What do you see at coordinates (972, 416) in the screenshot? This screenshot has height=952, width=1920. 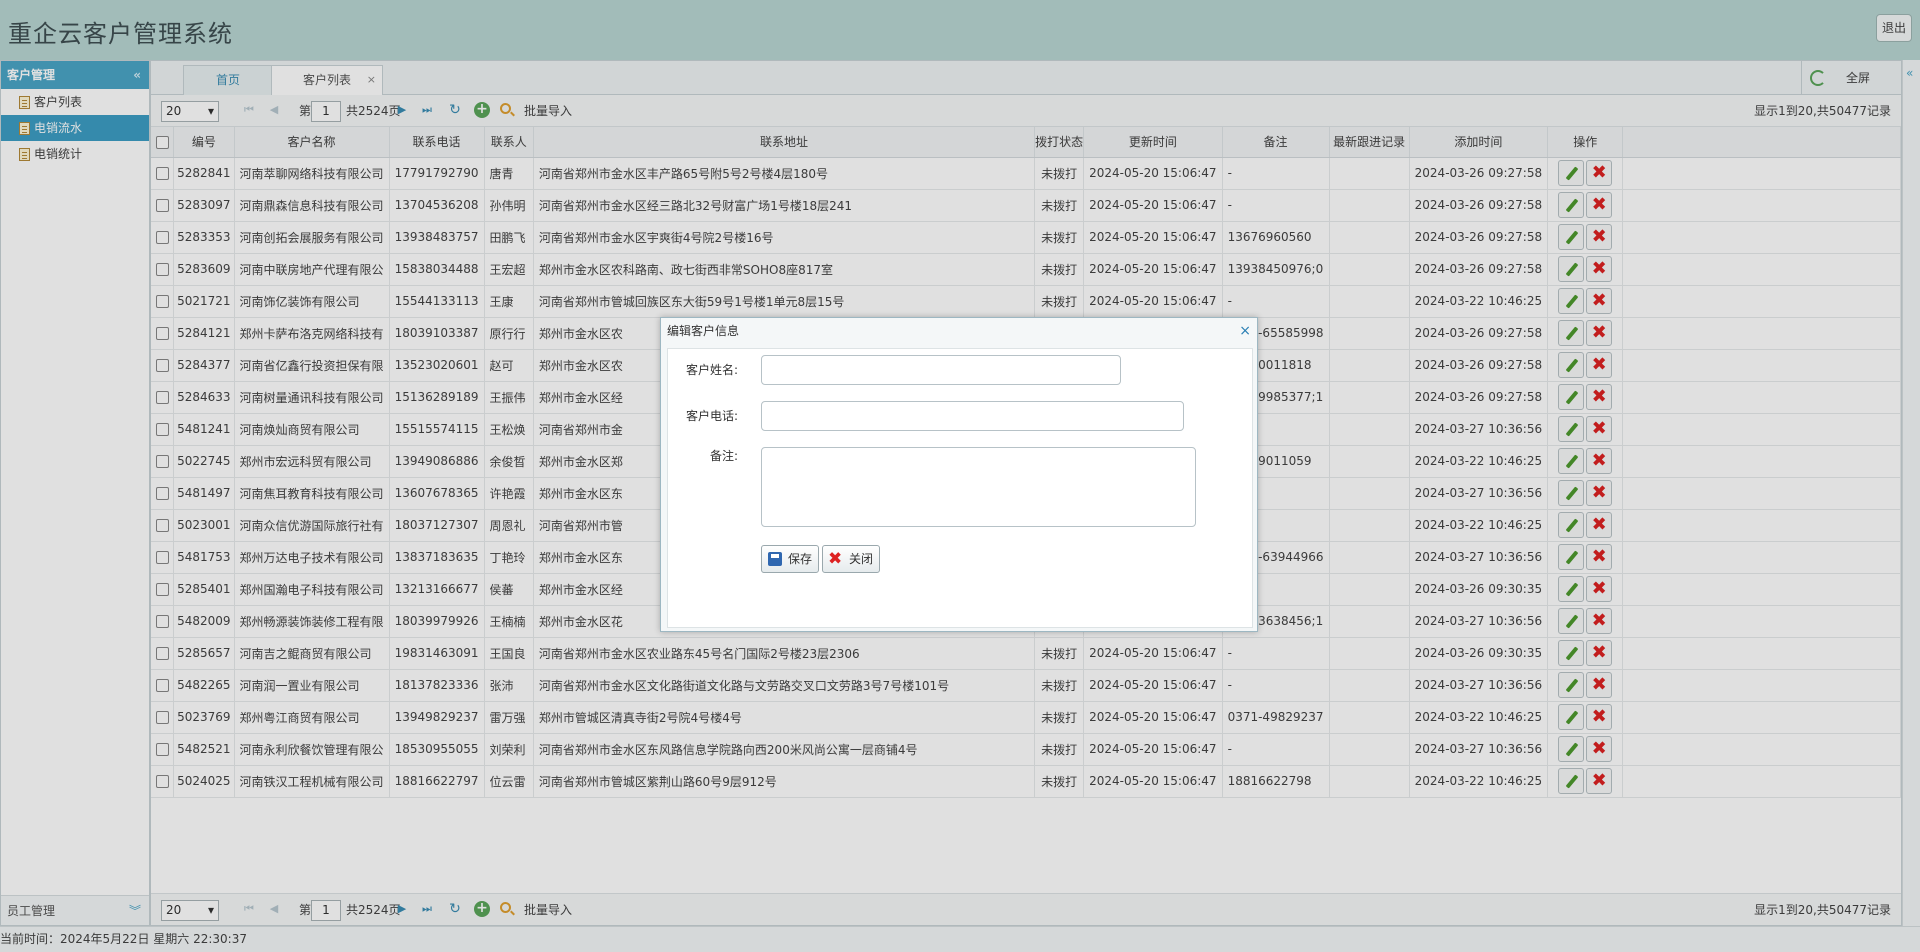 I see `customer-phone-input` at bounding box center [972, 416].